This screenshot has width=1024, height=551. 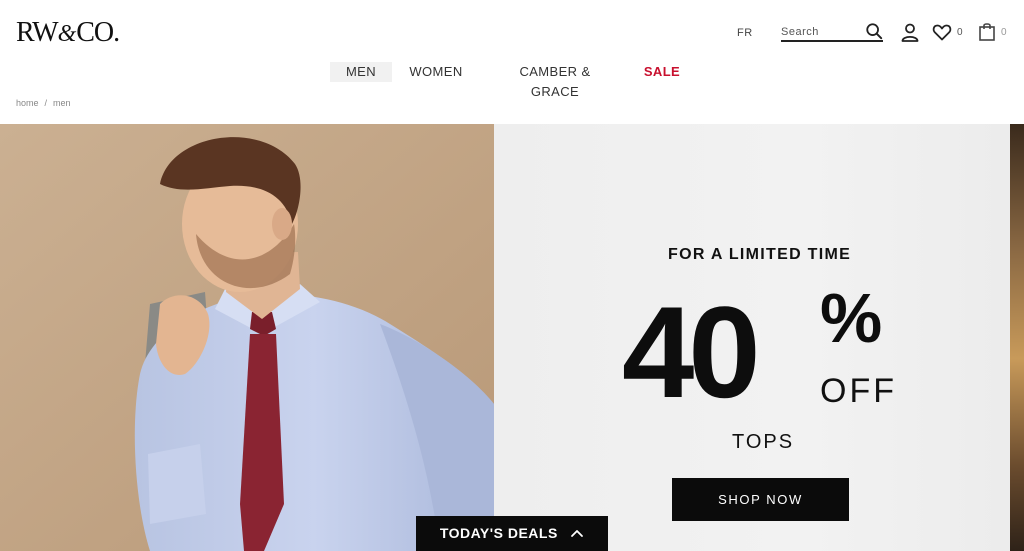 I want to click on search-input, so click(x=821, y=32).